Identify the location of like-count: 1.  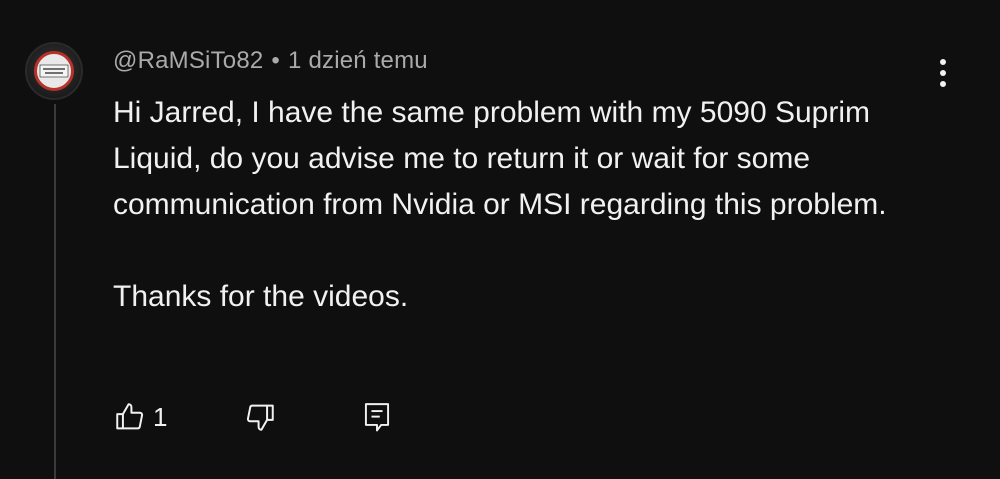
(160, 416).